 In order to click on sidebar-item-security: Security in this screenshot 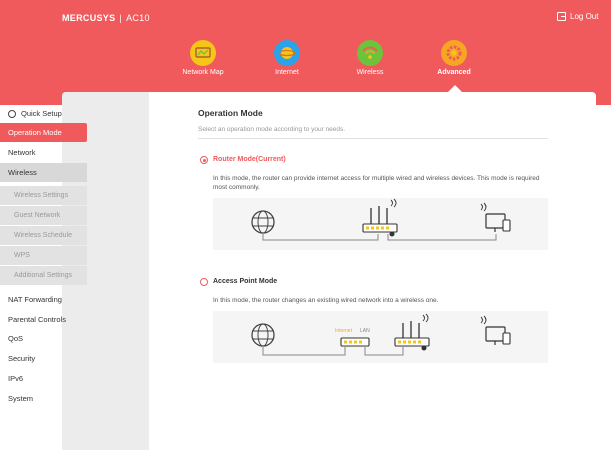, I will do `click(43, 358)`.